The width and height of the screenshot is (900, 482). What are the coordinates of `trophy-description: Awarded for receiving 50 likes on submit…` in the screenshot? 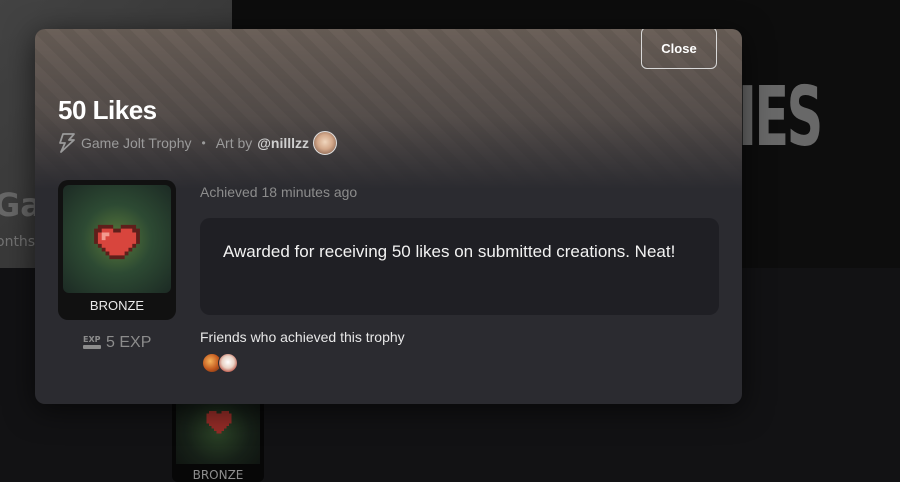 It's located at (459, 266).